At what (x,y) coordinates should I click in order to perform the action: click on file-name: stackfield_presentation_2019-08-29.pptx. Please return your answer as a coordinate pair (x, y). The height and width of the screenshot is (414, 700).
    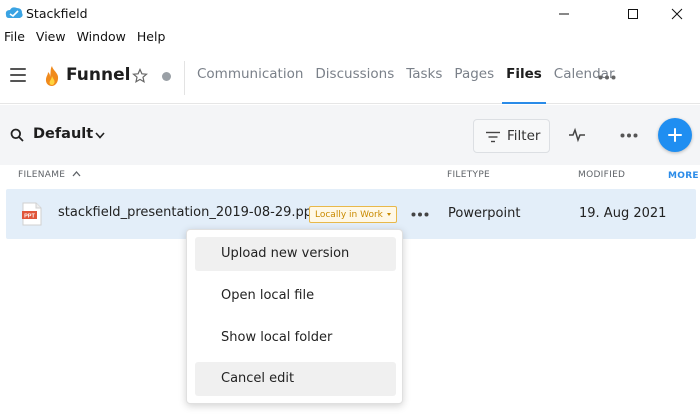
    Looking at the image, I should click on (191, 212).